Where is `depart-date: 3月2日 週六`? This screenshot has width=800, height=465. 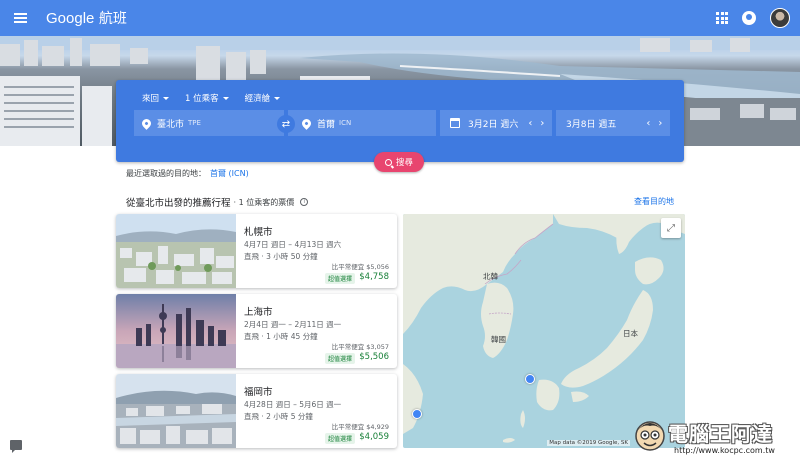 depart-date: 3月2日 週六 is located at coordinates (493, 124).